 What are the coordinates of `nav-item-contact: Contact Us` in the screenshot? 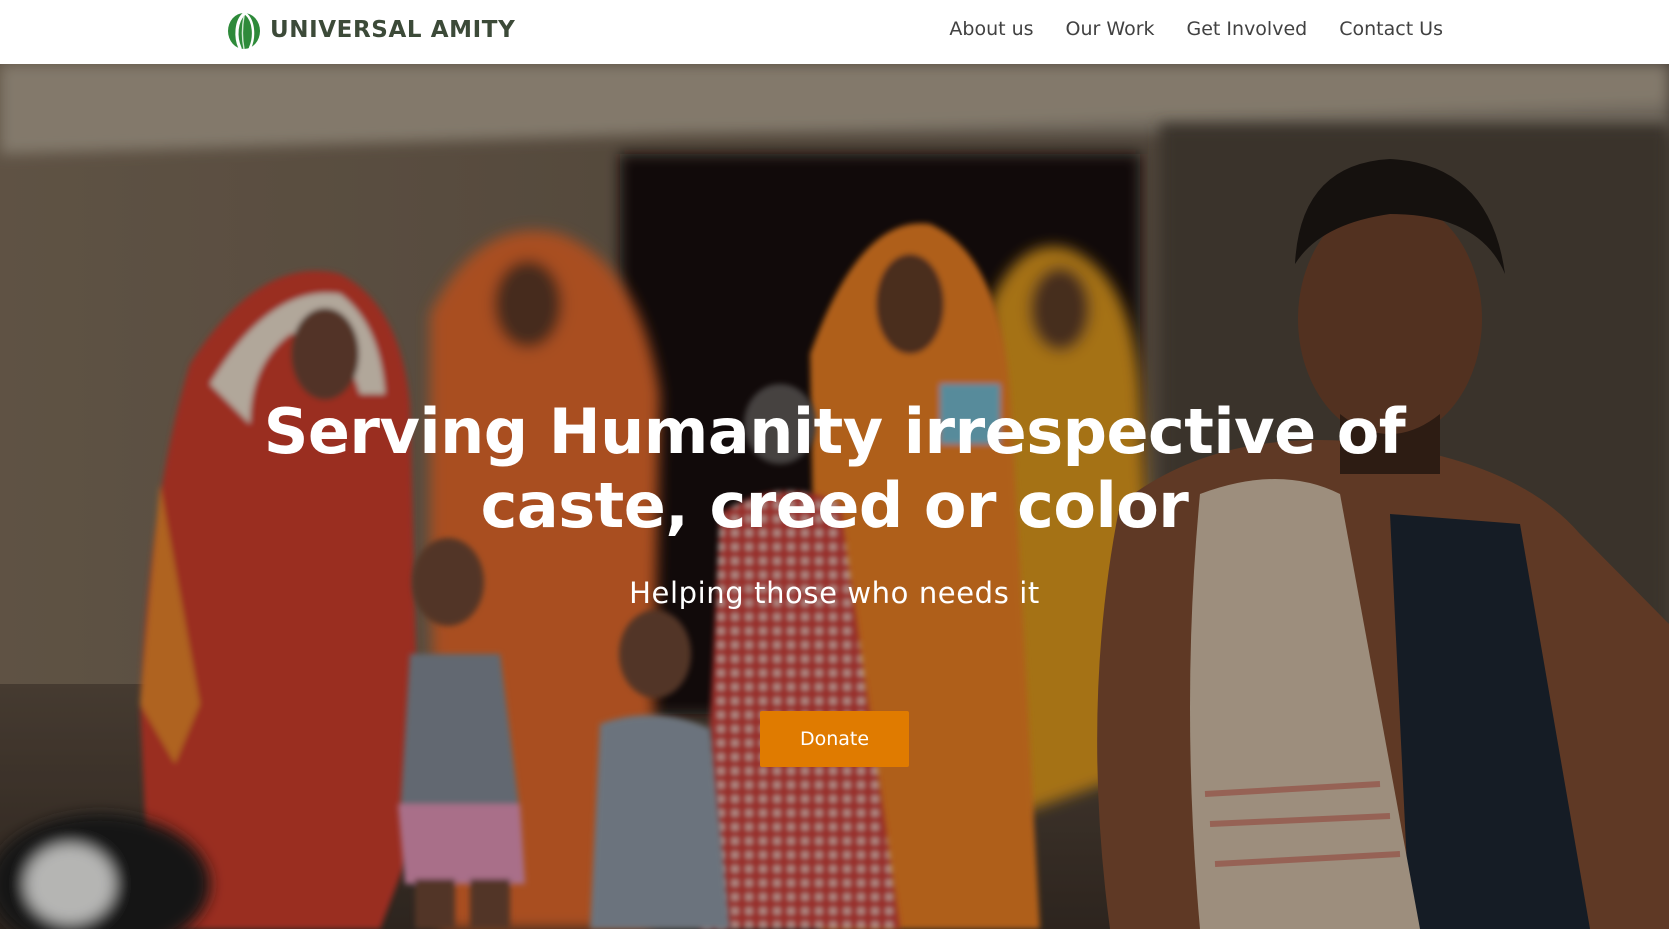 It's located at (1391, 29).